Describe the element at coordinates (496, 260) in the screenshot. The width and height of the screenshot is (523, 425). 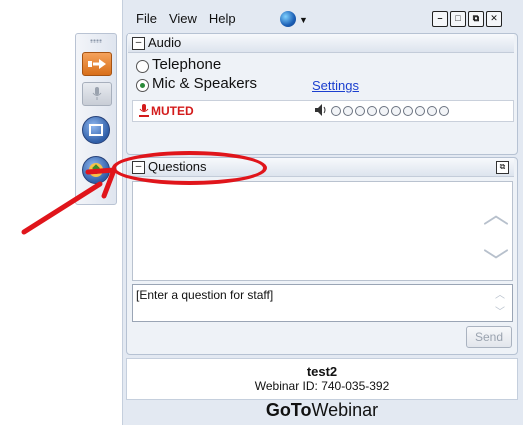
I see `chevron-down-icon: ﹀` at that location.